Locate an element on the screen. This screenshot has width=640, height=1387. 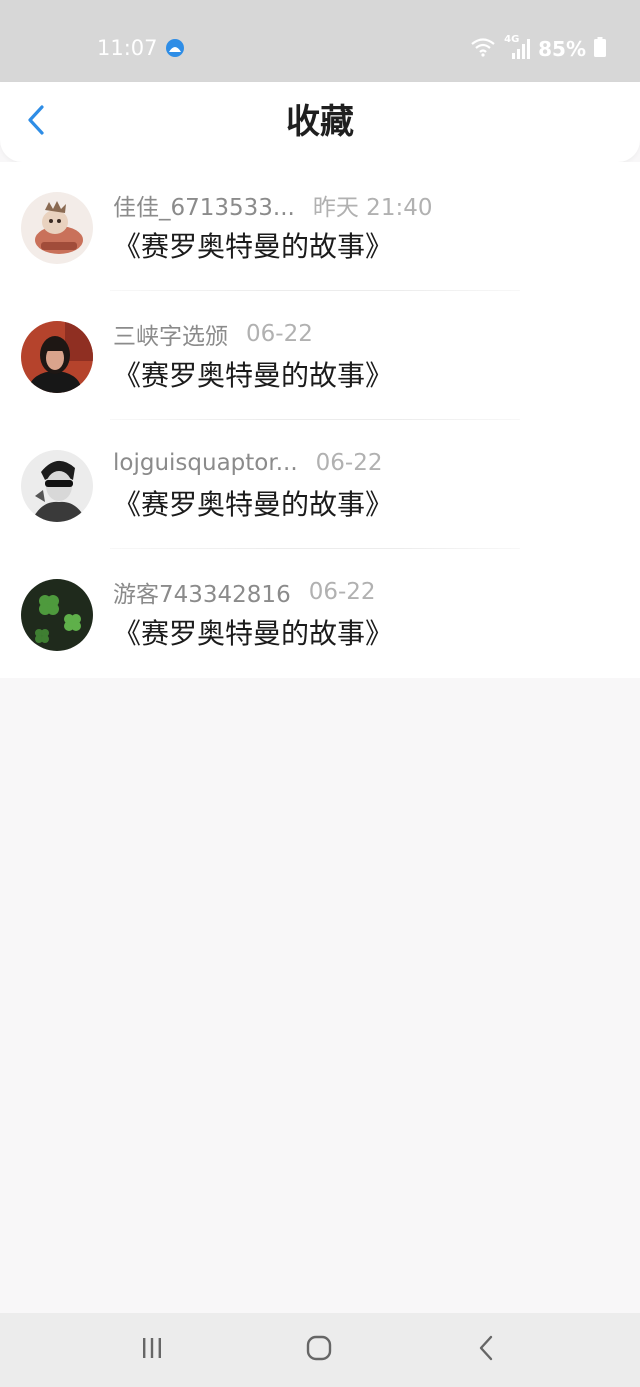
favorite-item: 游客743342816 06-22 《赛罗奥特曼的故事》 is located at coordinates (320, 613).